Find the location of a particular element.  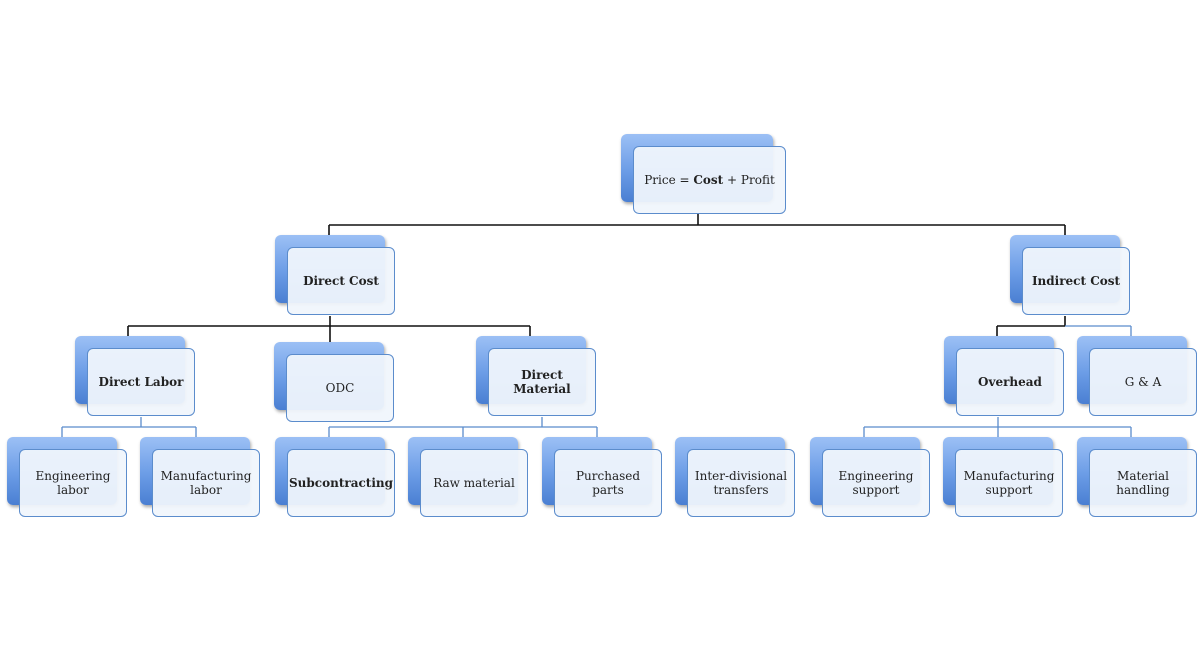

node-direct-cost: Direct Cost is located at coordinates (336, 276).